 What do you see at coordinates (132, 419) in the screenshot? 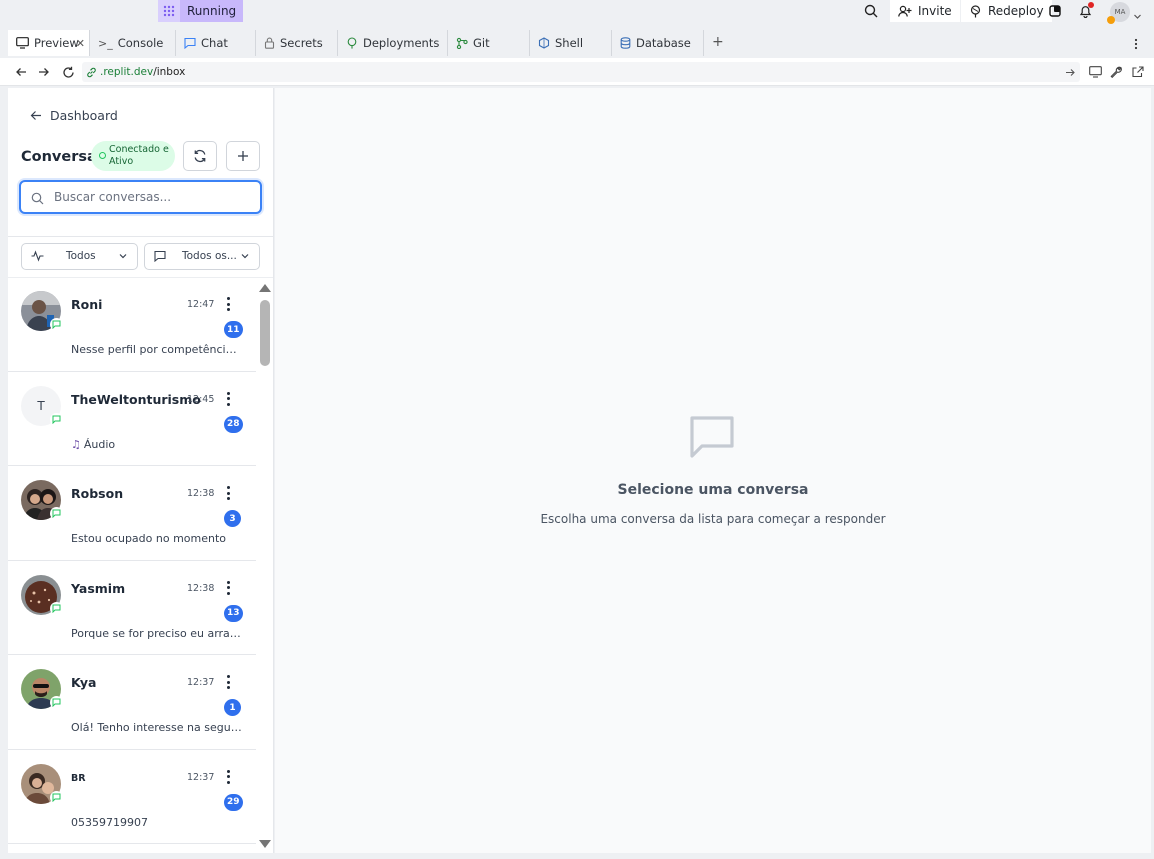
I see `conversation-item: T TheWeltonturismo 12:45 28 ♫ Áudio` at bounding box center [132, 419].